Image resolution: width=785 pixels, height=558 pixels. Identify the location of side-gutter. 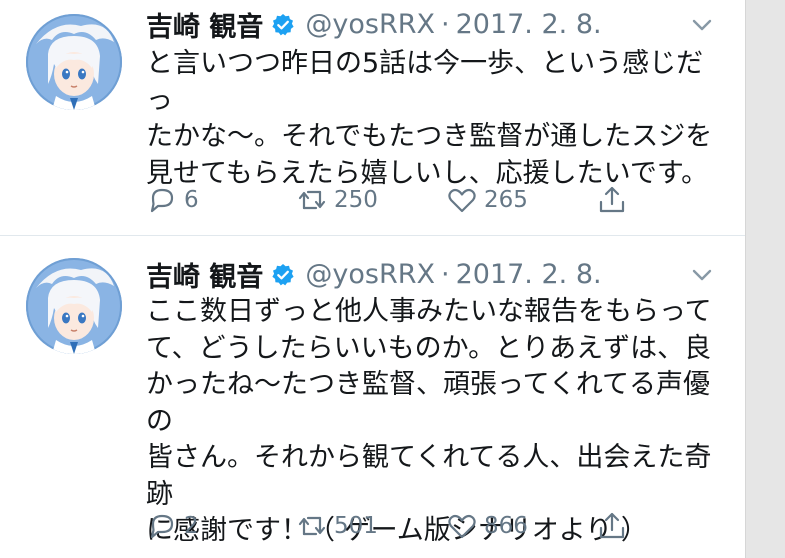
(765, 279).